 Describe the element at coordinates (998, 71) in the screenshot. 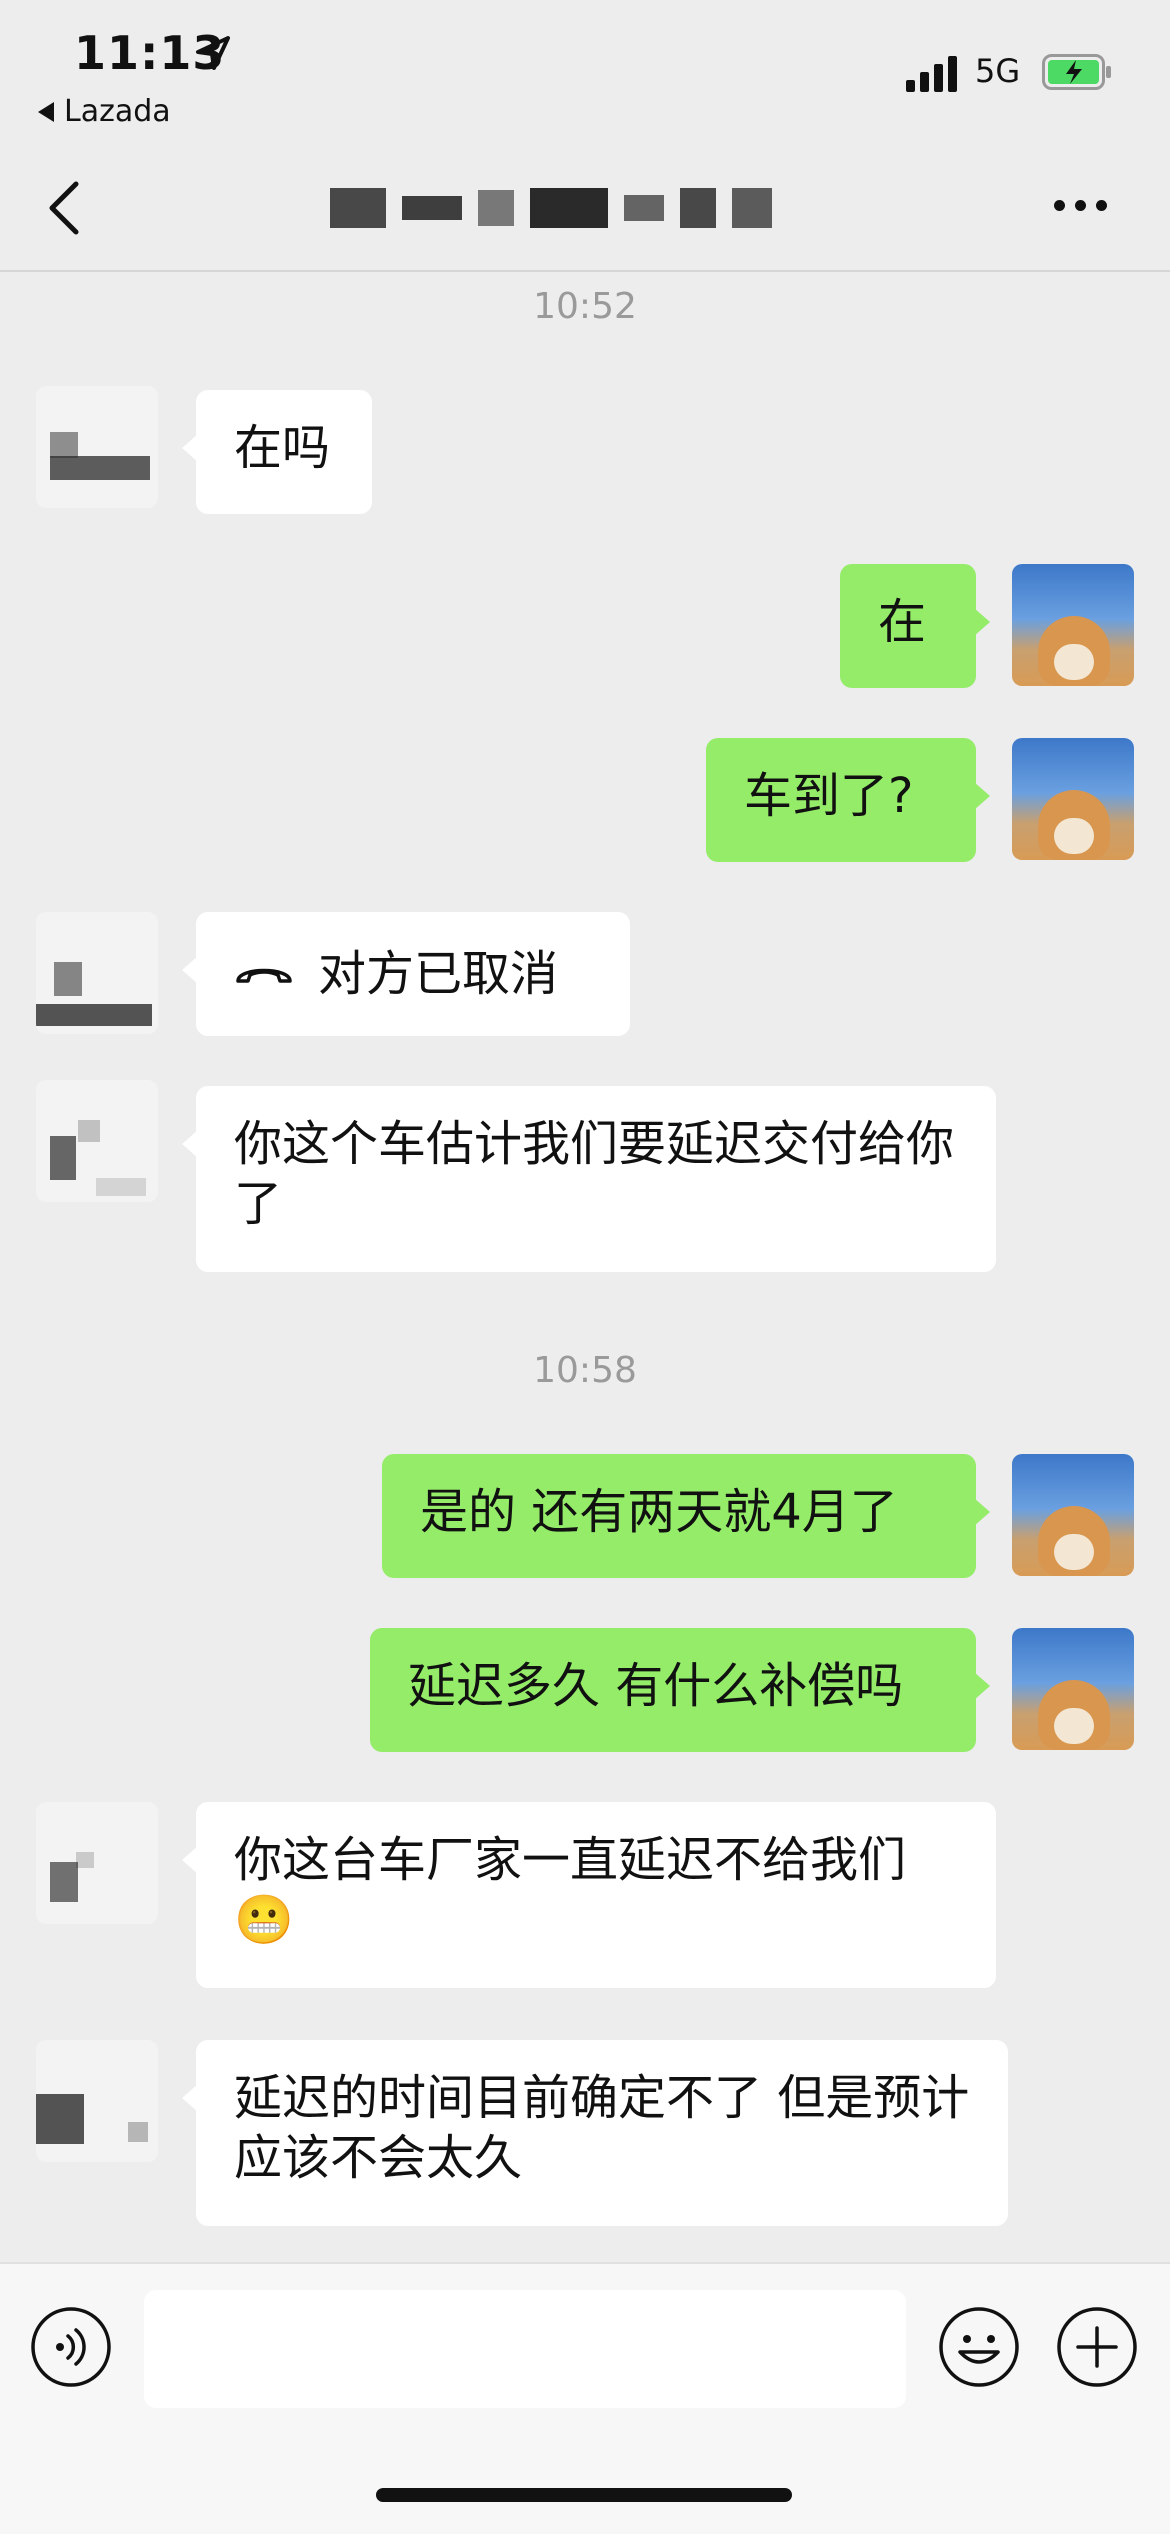

I see `network-type: 5G` at that location.